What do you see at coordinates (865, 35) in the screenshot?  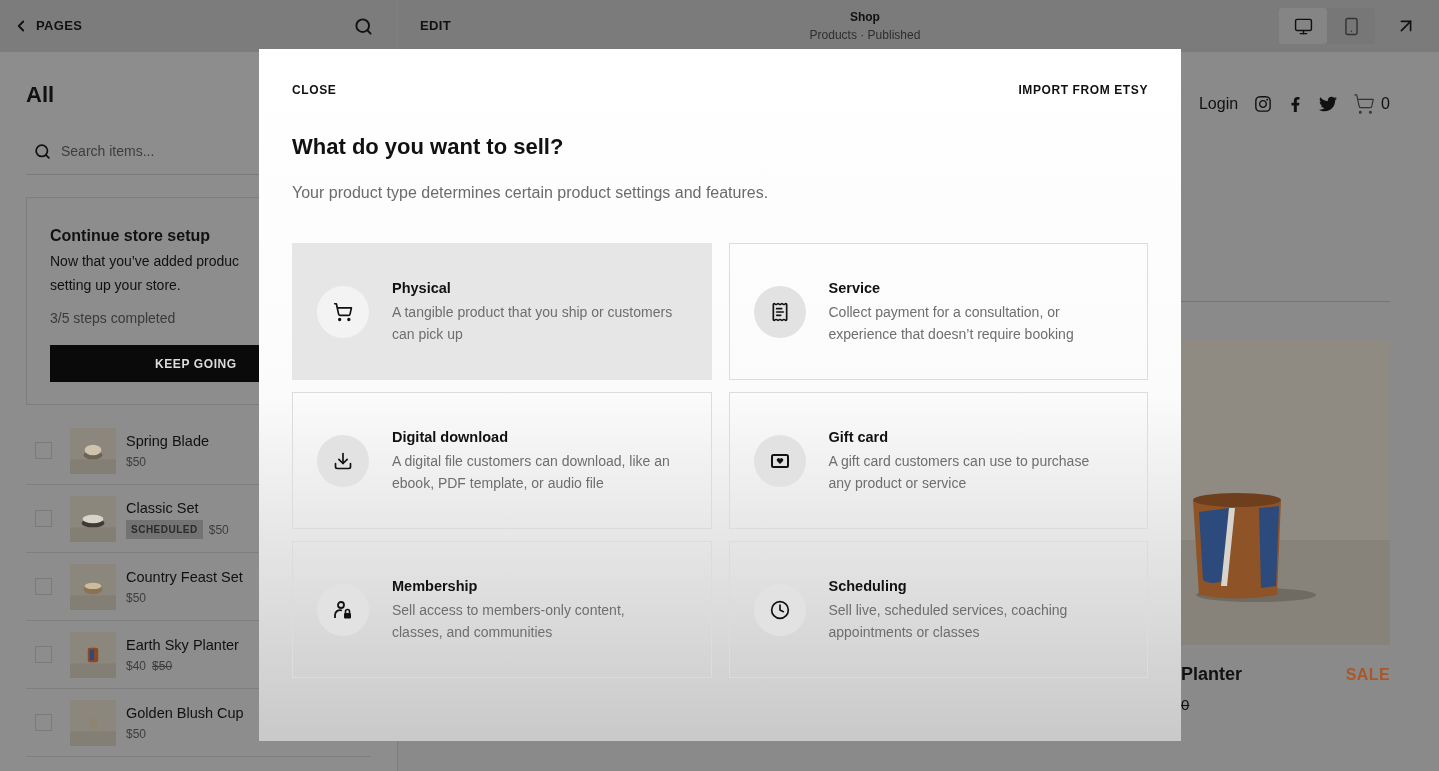 I see `page-status: Products · Published` at bounding box center [865, 35].